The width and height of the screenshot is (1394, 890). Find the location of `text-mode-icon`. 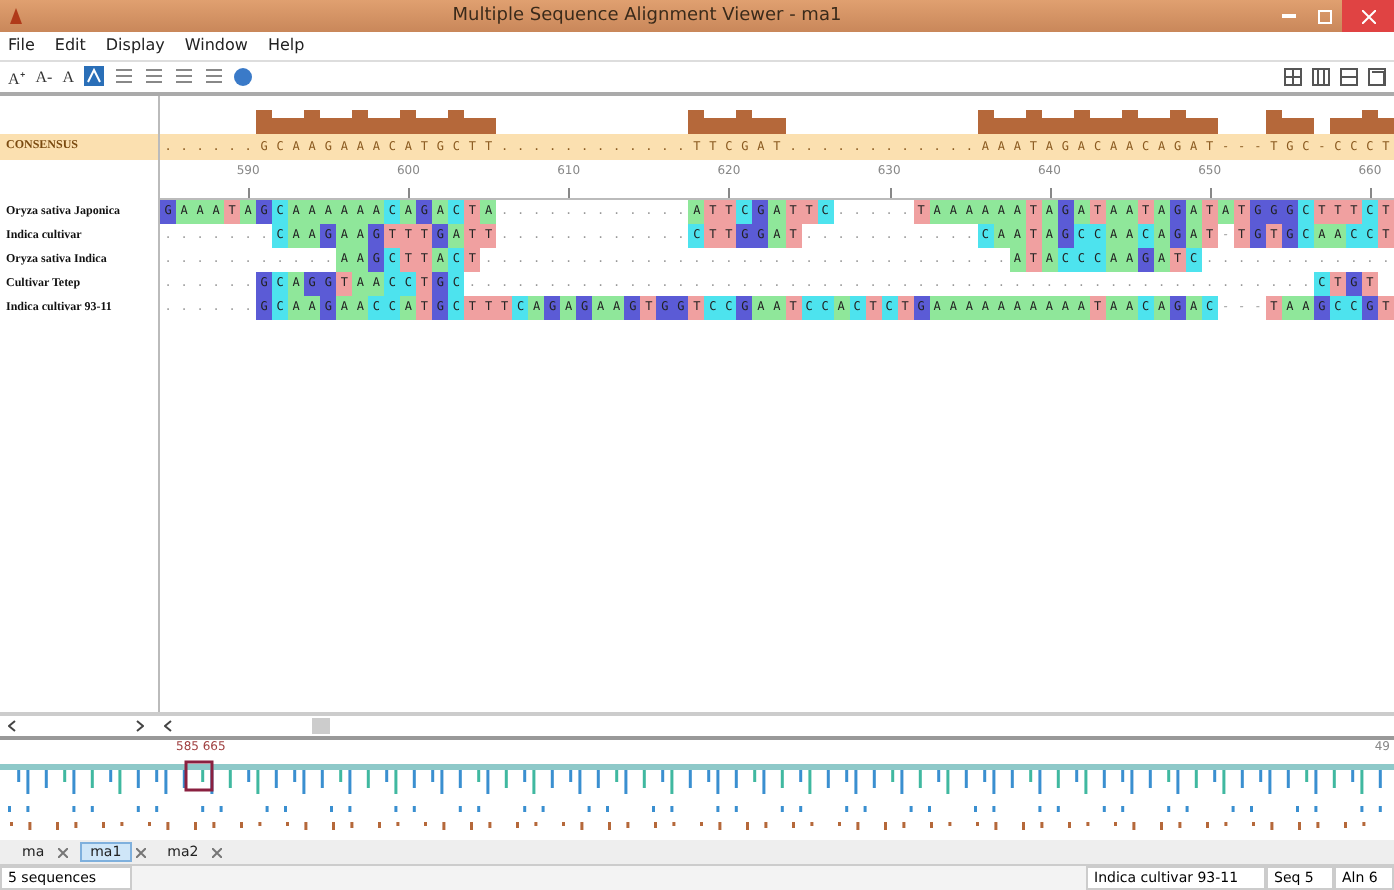

text-mode-icon is located at coordinates (94, 76).